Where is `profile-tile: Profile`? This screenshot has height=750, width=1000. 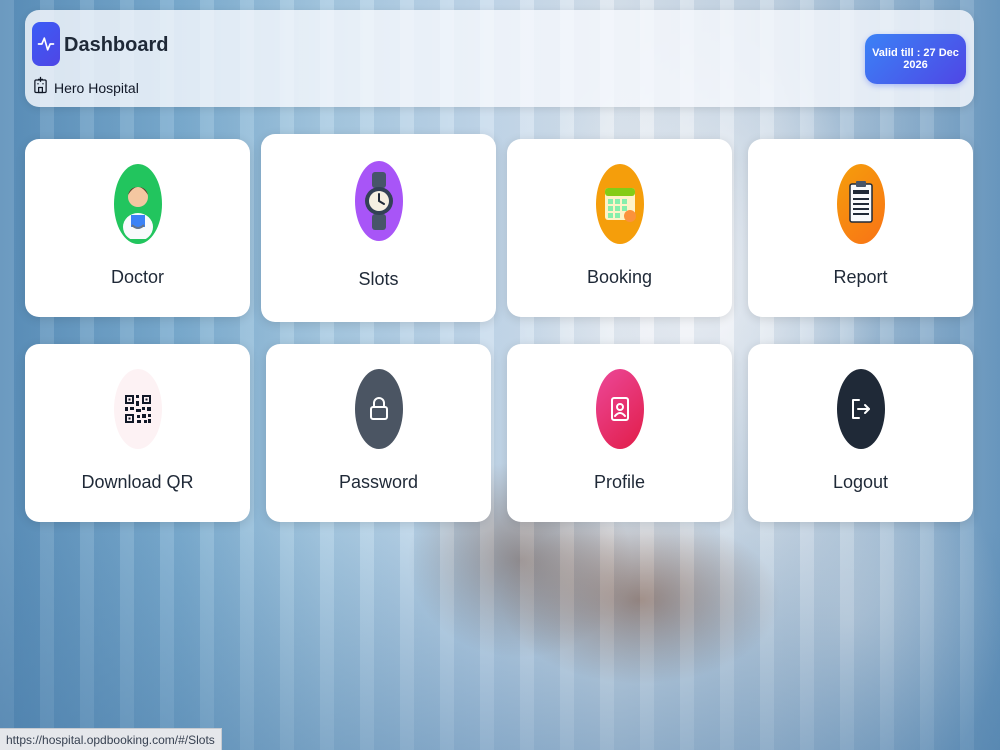 profile-tile: Profile is located at coordinates (619, 433).